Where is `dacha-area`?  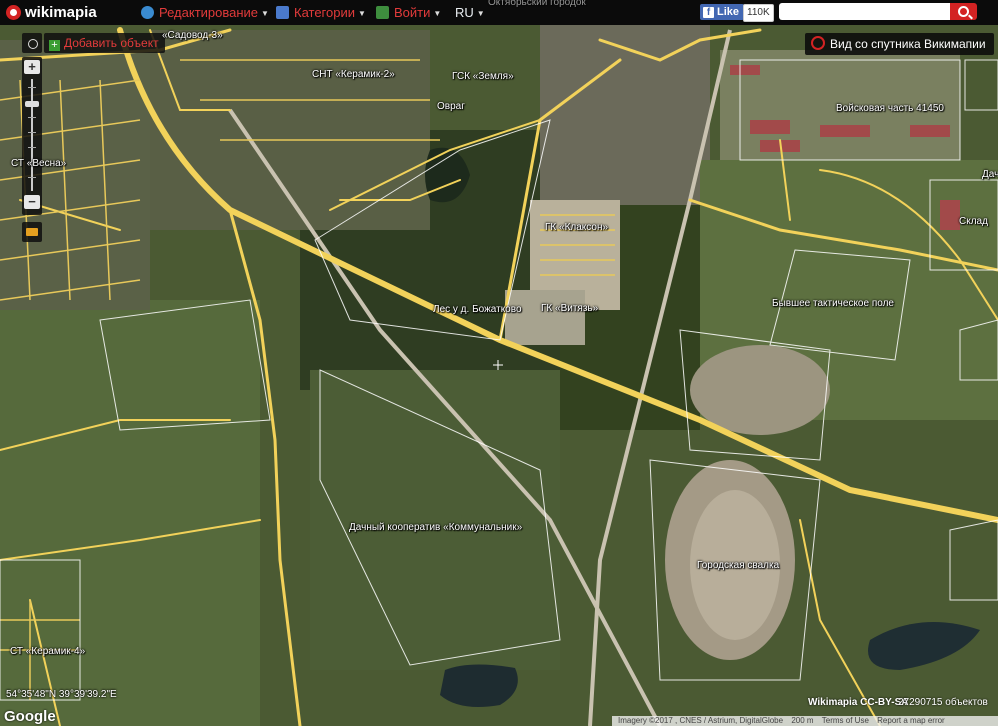 dacha-area is located at coordinates (435, 520).